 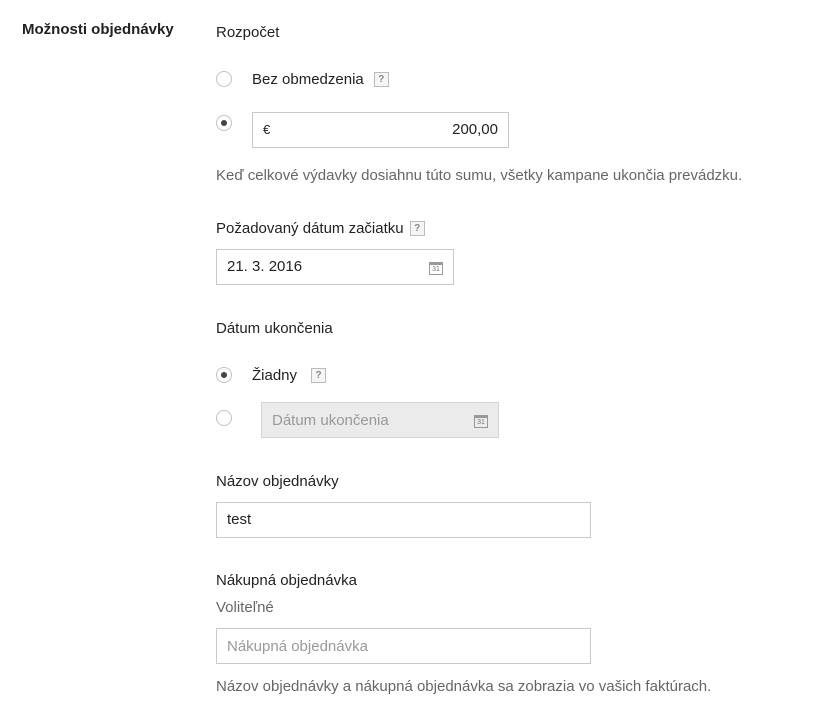 I want to click on budget-amount-value: 200,00, so click(x=475, y=129).